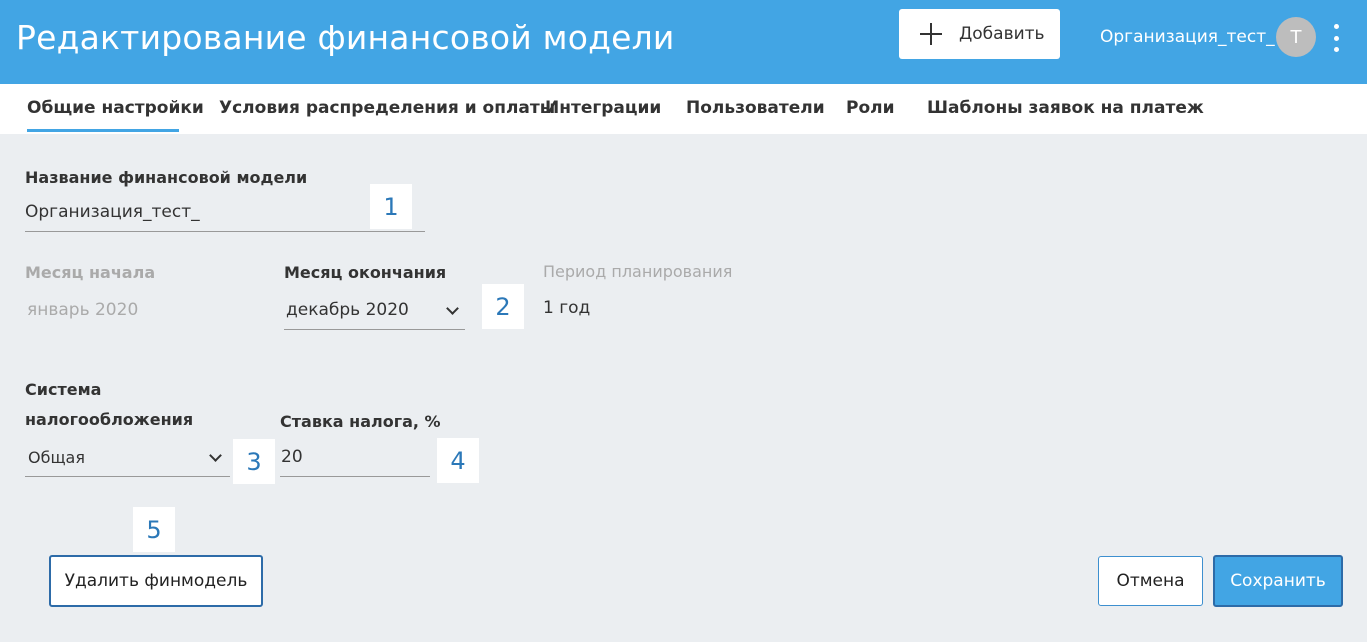 This screenshot has width=1367, height=642. I want to click on marker-4: 4, so click(458, 460).